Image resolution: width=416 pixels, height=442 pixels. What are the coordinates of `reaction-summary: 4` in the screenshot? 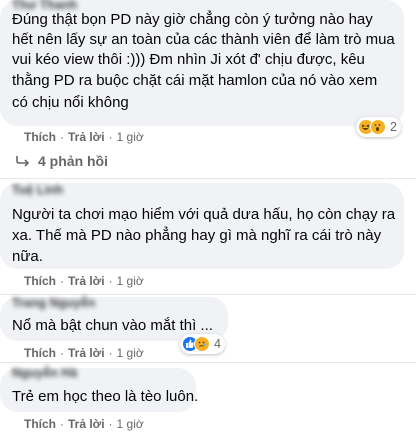 It's located at (202, 344).